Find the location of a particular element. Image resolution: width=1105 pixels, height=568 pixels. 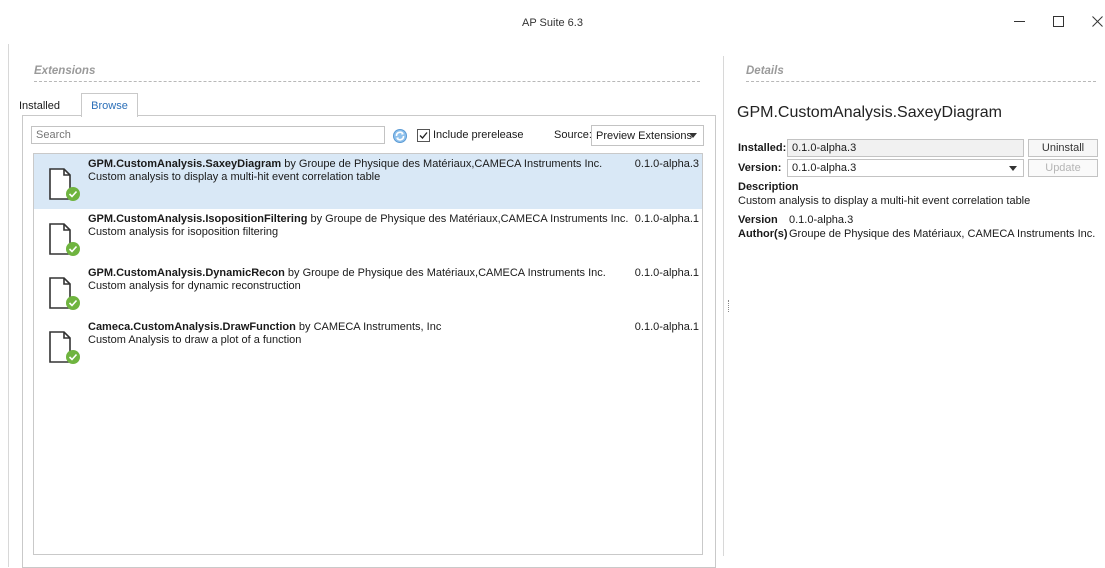

include-prerelease-label: Include prerelease is located at coordinates (478, 135).